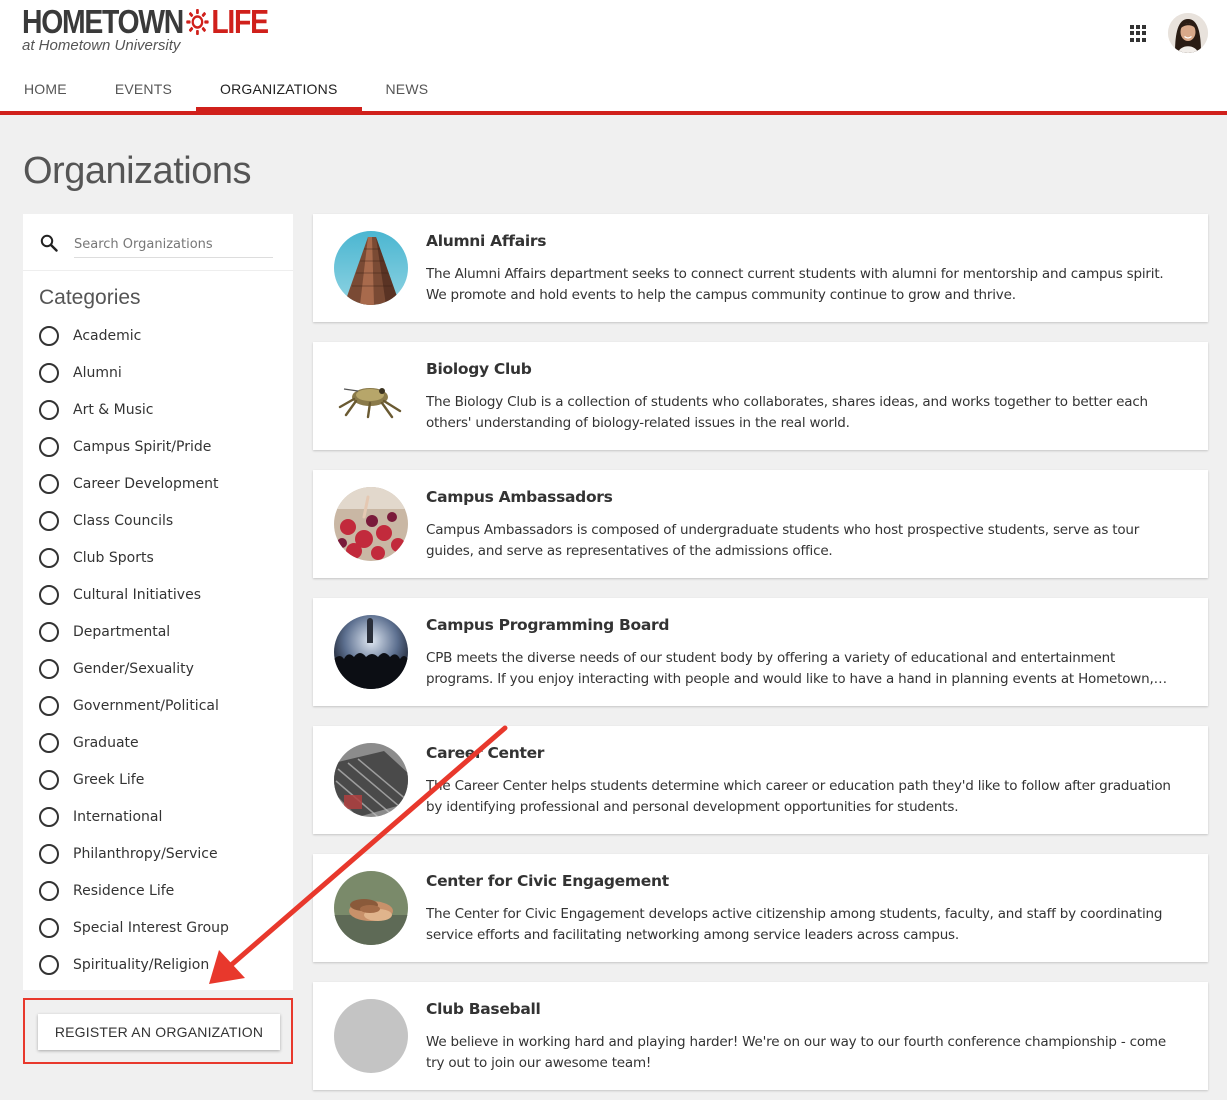 Image resolution: width=1227 pixels, height=1100 pixels. What do you see at coordinates (279, 88) in the screenshot?
I see `tab-organizations: ORGANIZATIONS` at bounding box center [279, 88].